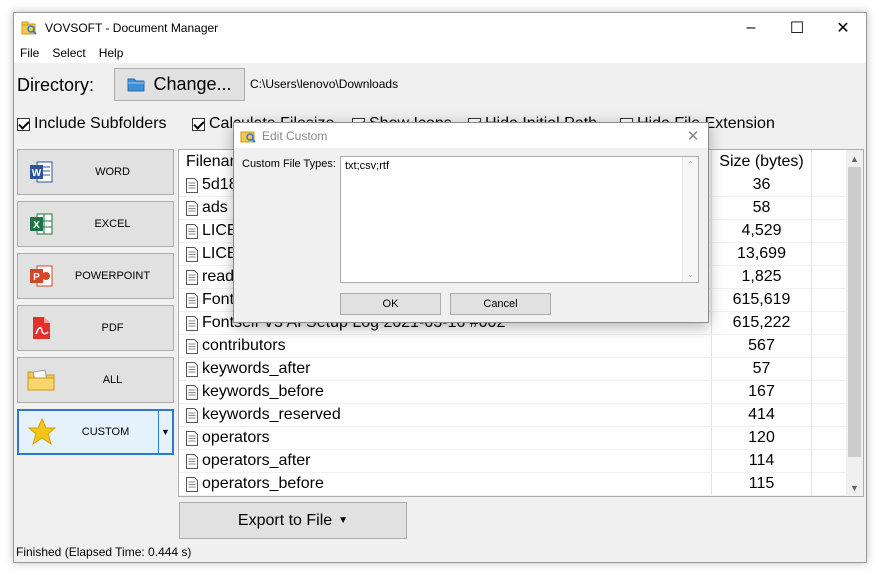 The width and height of the screenshot is (879, 575). Describe the element at coordinates (100, 123) in the screenshot. I see `include-subfolders-label: Include Subfolders` at that location.